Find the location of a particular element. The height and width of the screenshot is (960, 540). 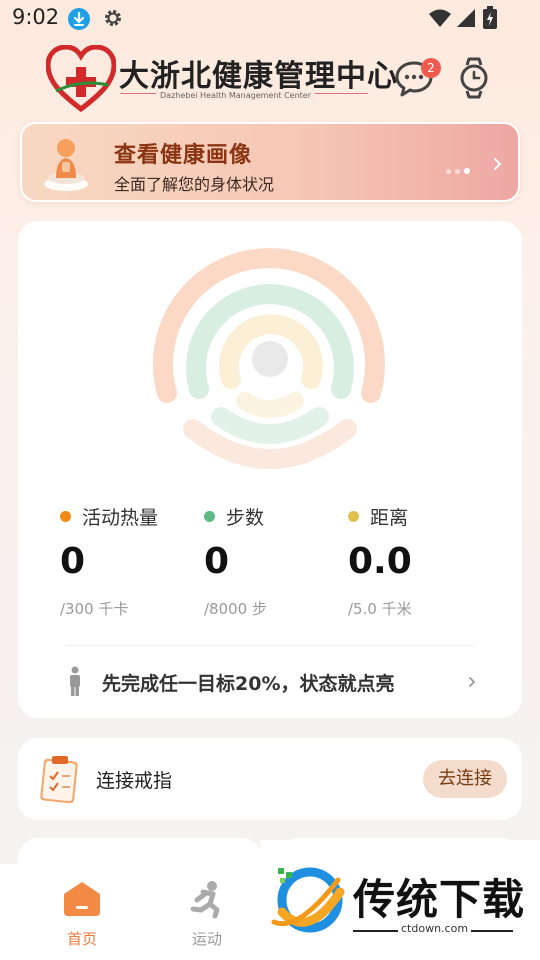

rings-center-dot is located at coordinates (270, 359).